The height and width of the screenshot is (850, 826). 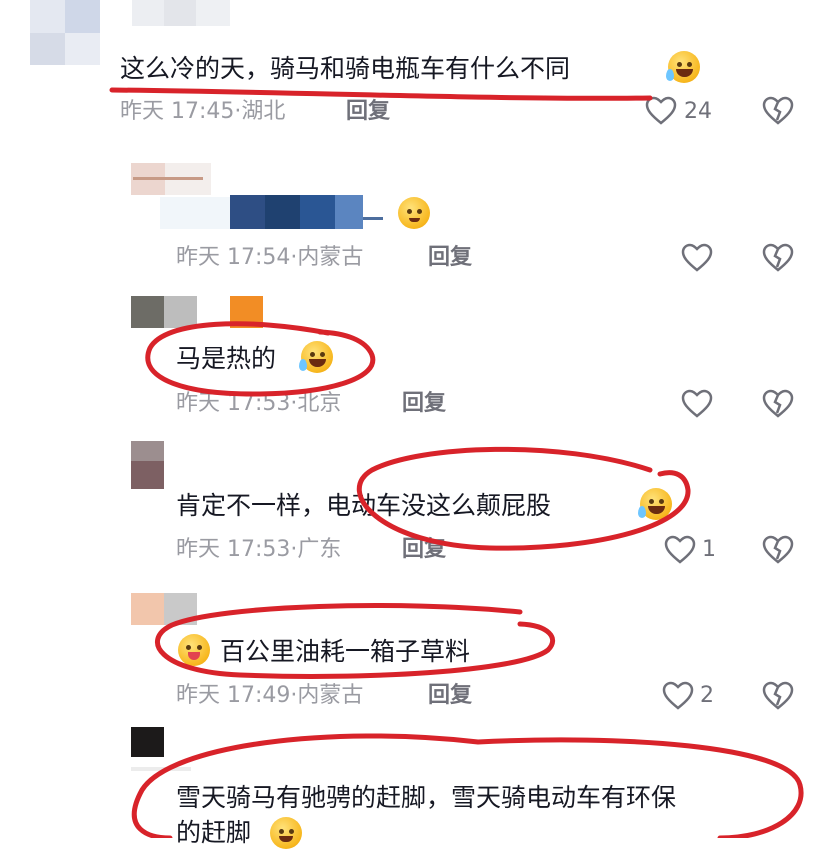 I want to click on comment-meta: 昨天 17:53·广东, so click(x=258, y=550).